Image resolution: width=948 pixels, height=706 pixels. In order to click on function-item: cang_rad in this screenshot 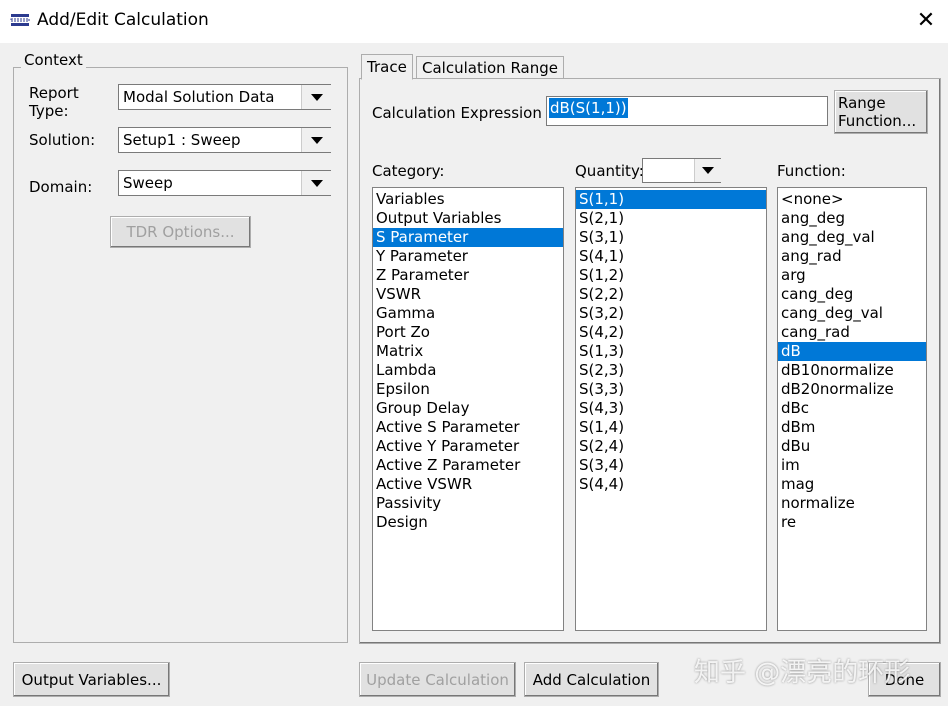, I will do `click(852, 332)`.